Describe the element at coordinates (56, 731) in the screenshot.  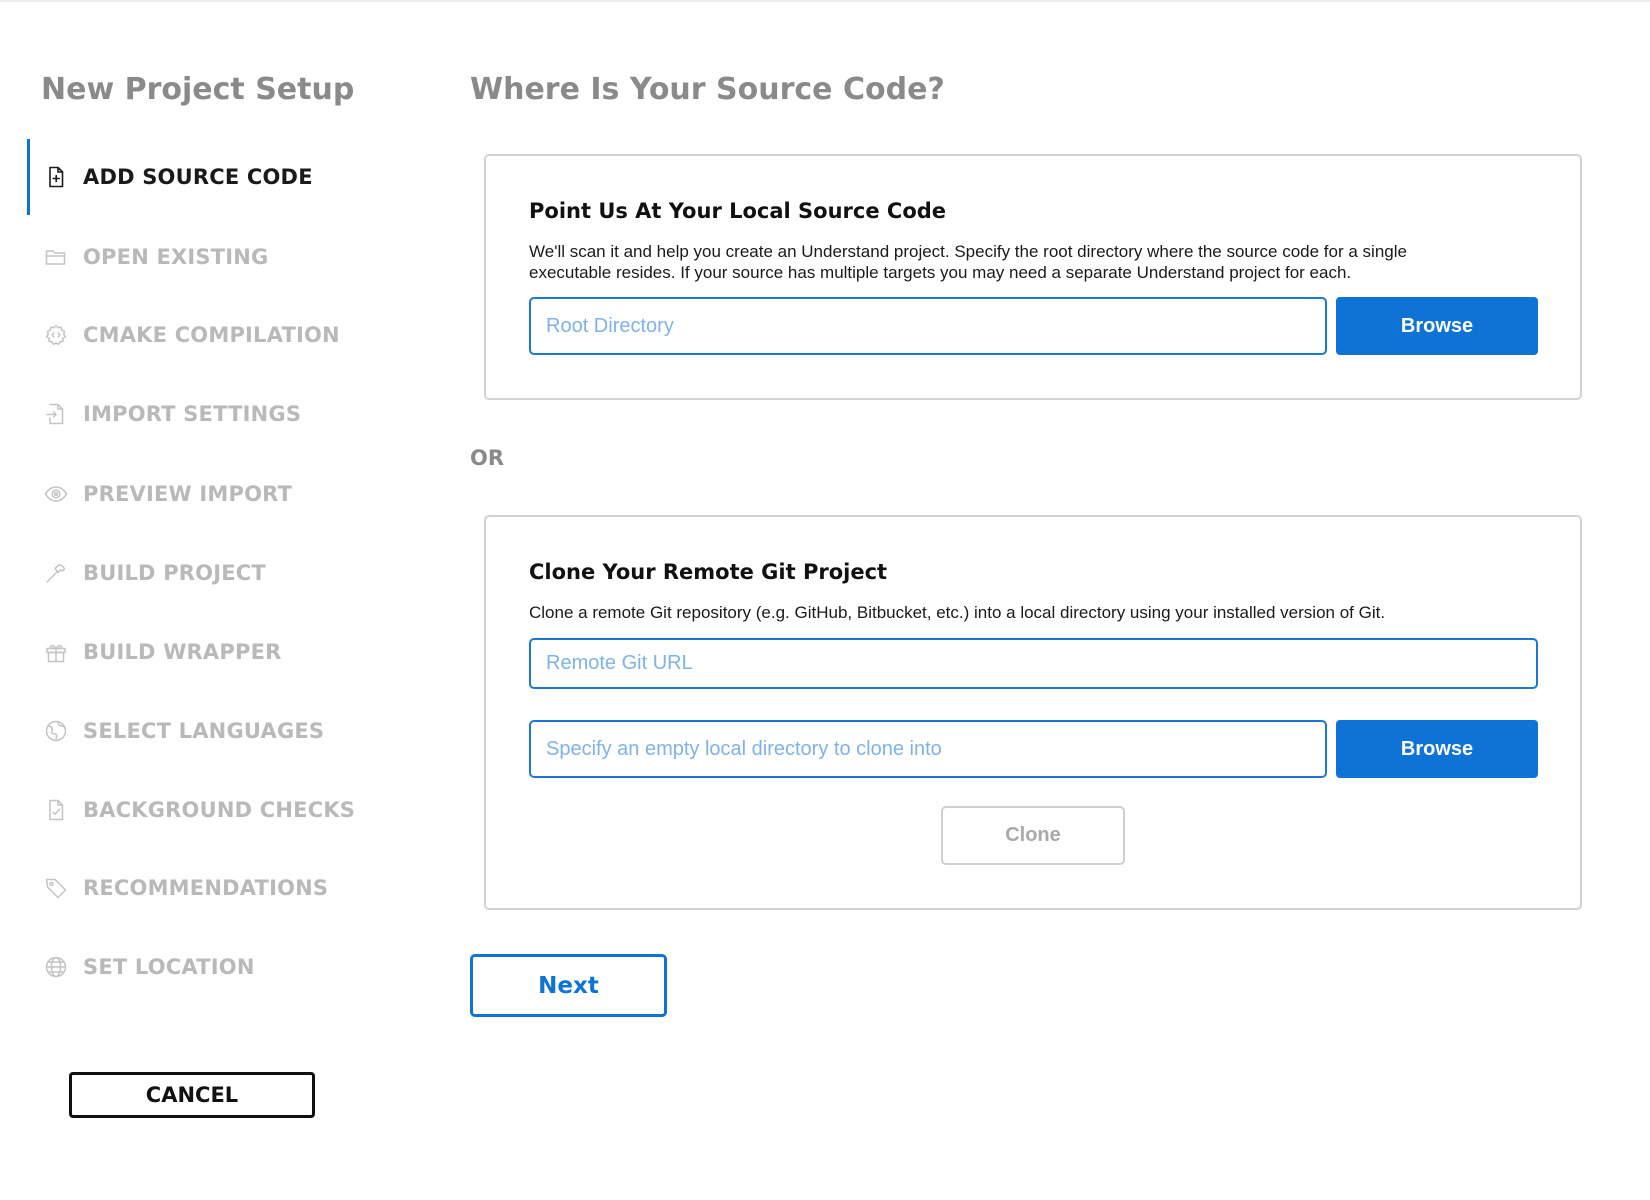
I see `globe-swirl-icon` at that location.